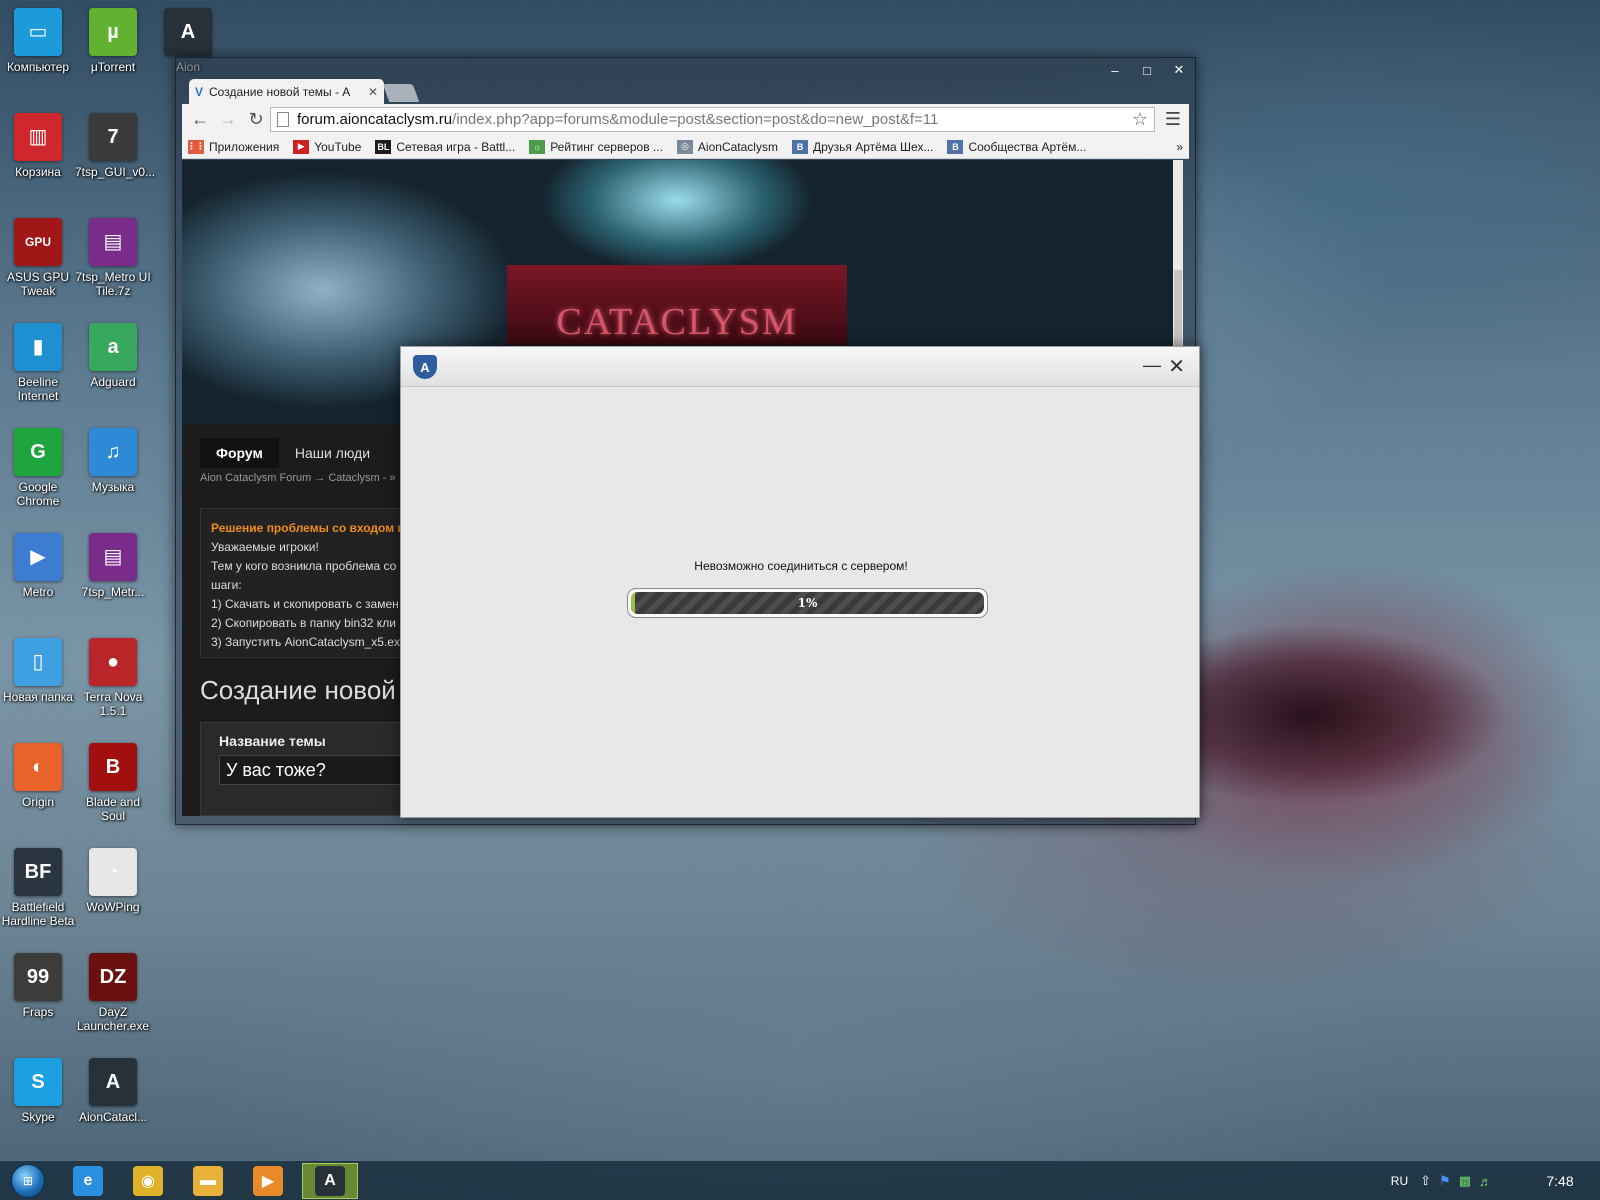 Image resolution: width=1600 pixels, height=1200 pixels. I want to click on flag-icon: ⚑, so click(1445, 1181).